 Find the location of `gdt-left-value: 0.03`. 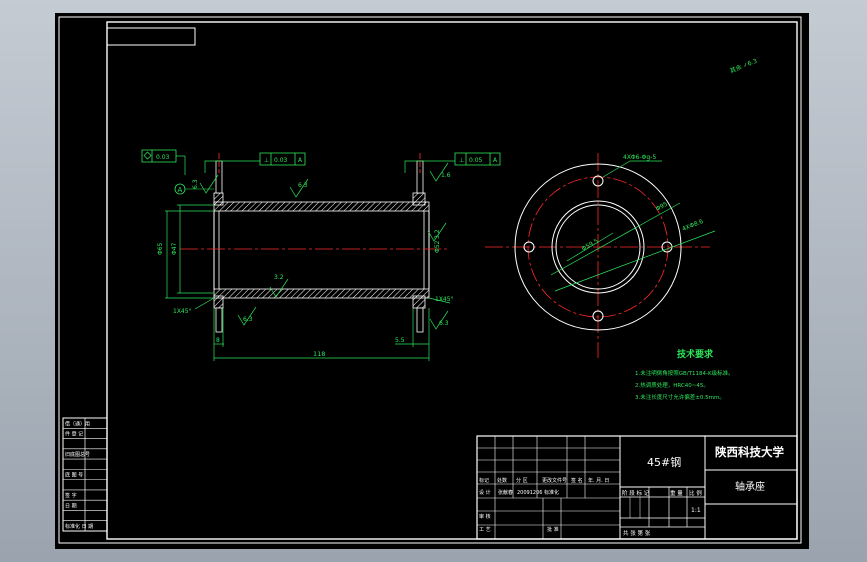

gdt-left-value: 0.03 is located at coordinates (281, 160).